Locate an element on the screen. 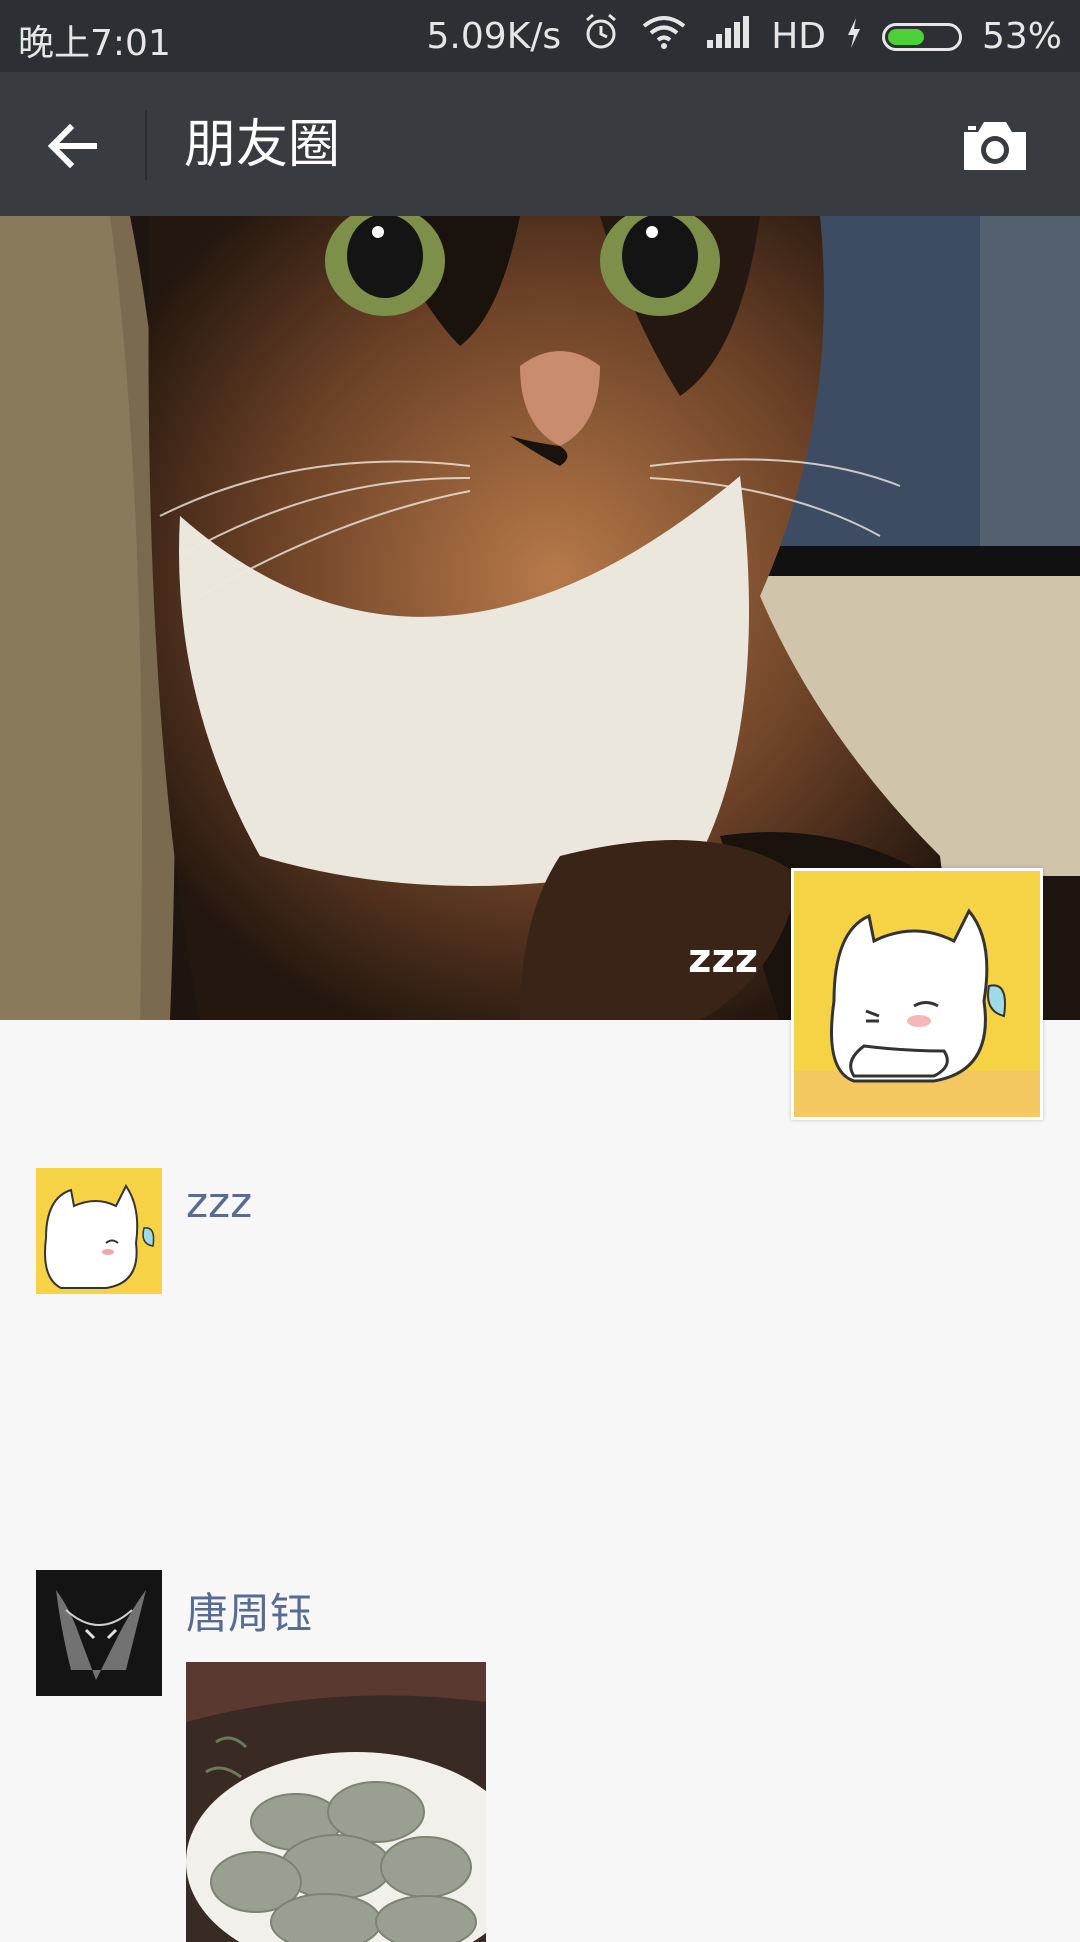  network-type: HD is located at coordinates (798, 36).